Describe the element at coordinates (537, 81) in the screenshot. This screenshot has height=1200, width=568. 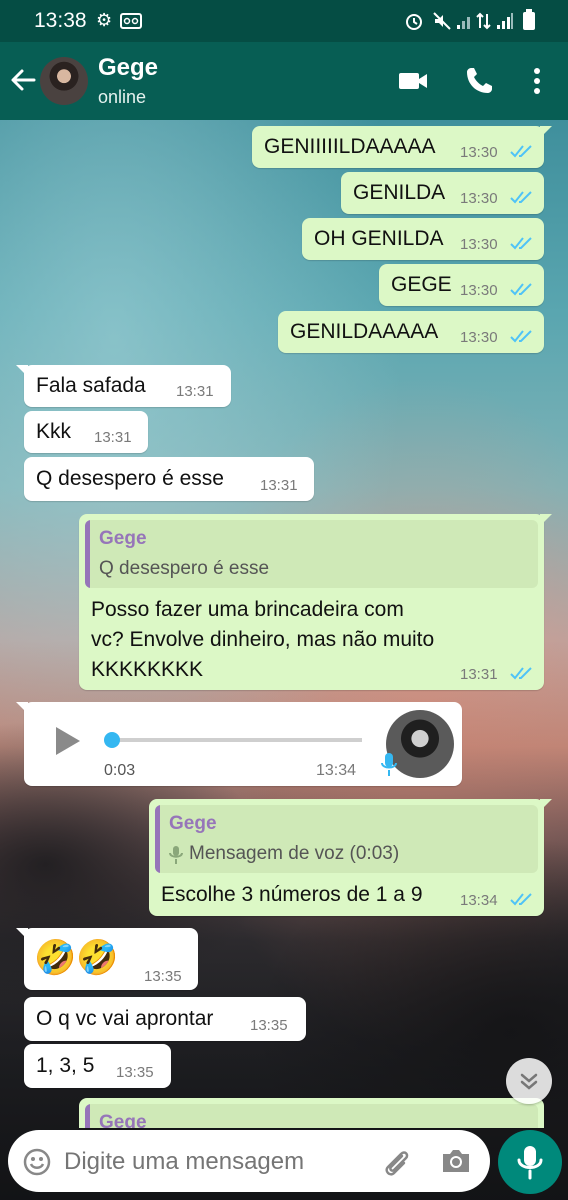
I see `more-options-icon` at that location.